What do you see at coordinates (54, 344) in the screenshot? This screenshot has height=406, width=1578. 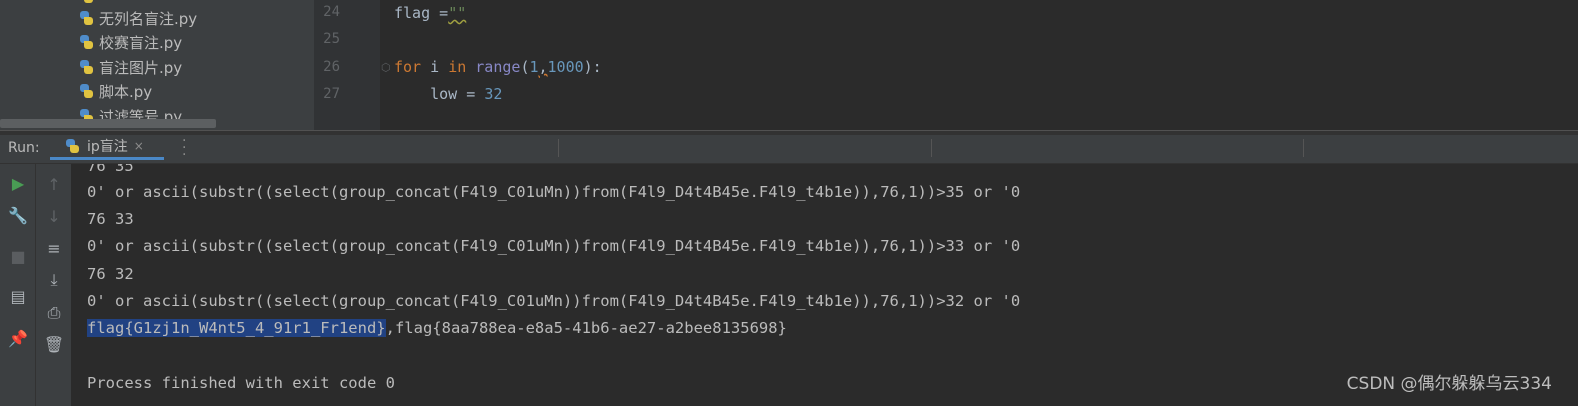 I see `trash-icon: 🗑` at bounding box center [54, 344].